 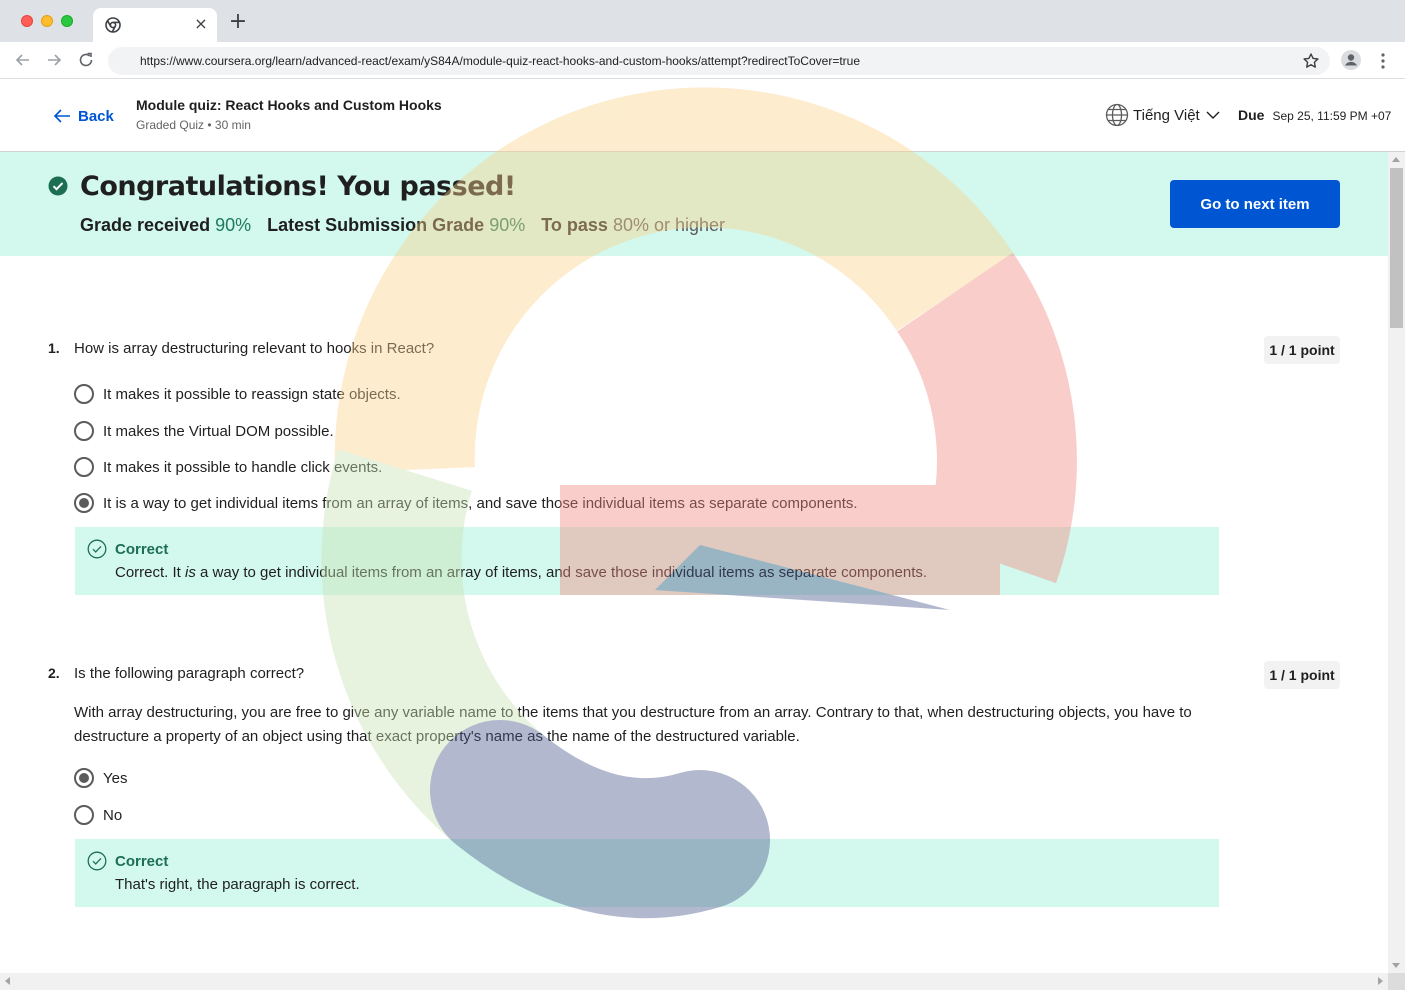 I want to click on grade-received-value: 90%, so click(x=233, y=225).